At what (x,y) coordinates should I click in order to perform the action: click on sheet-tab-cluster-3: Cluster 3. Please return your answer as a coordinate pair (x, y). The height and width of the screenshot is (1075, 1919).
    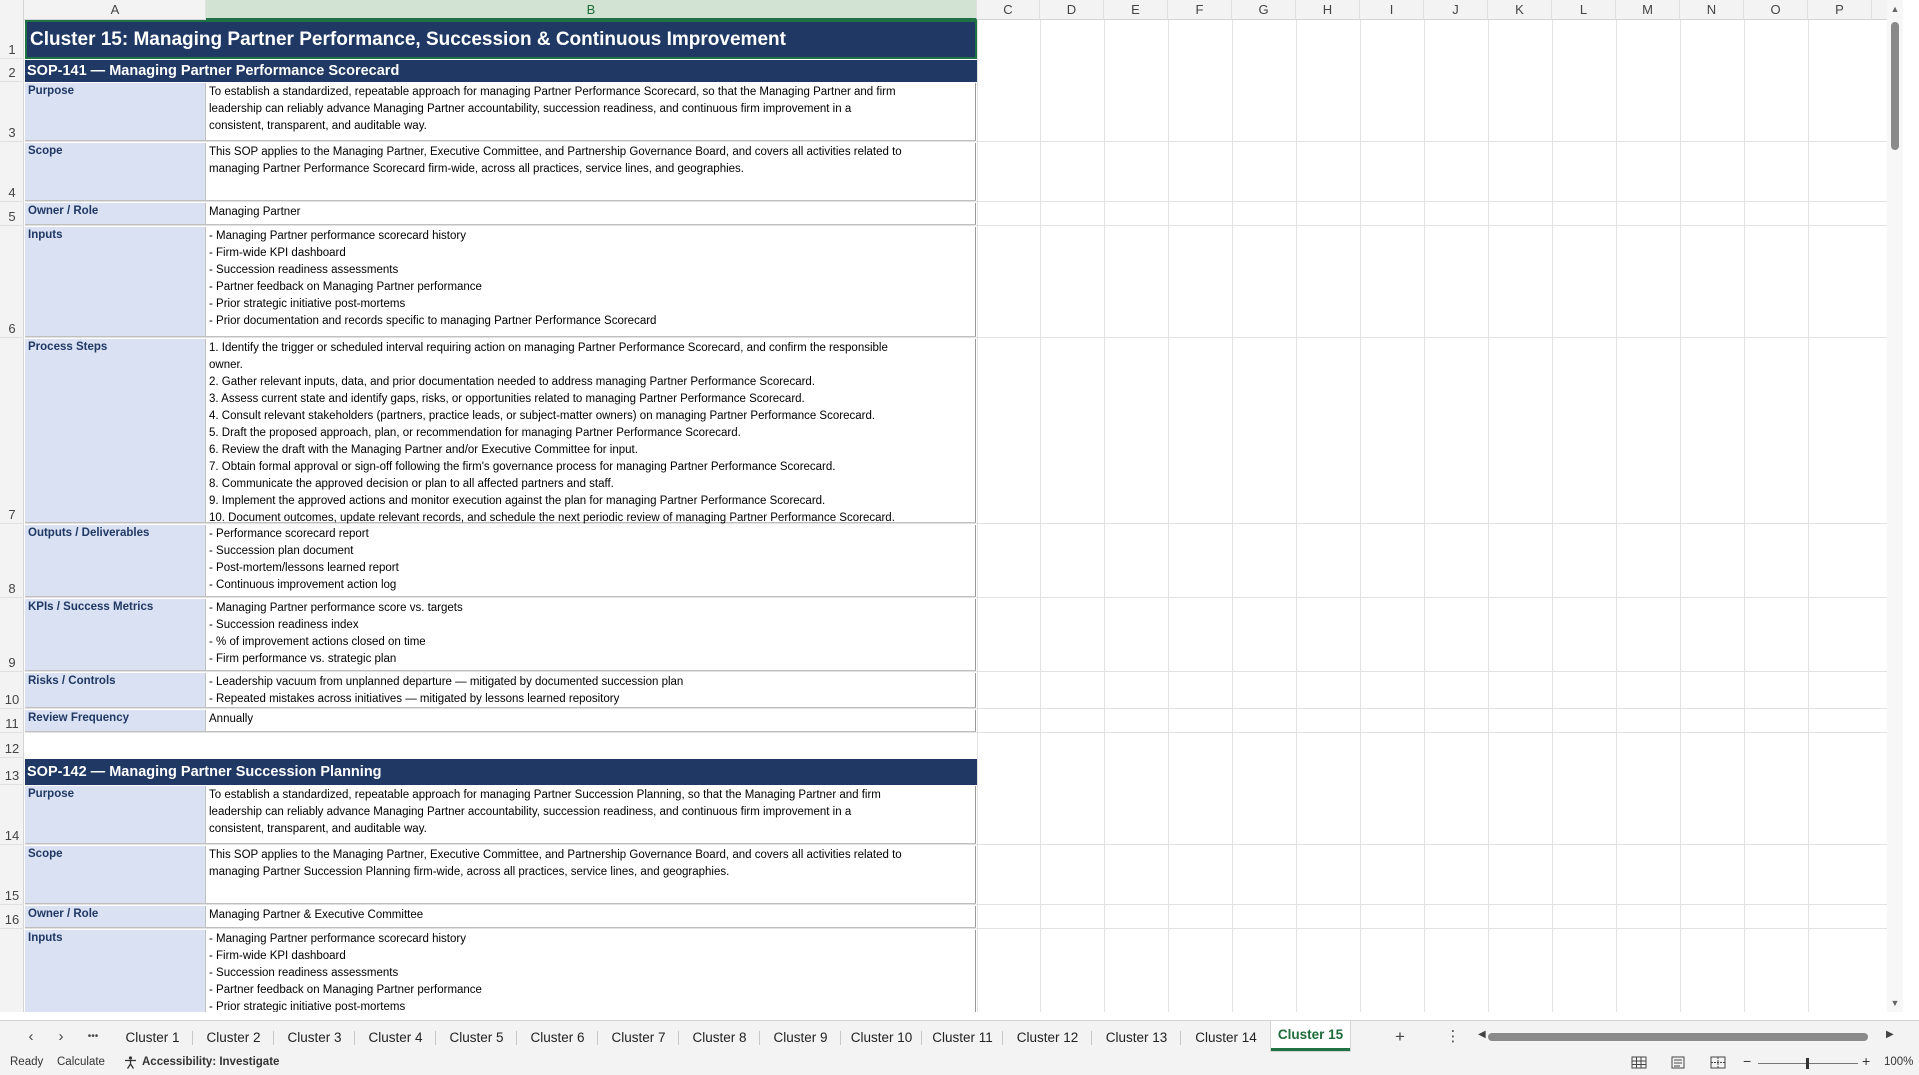
    Looking at the image, I should click on (314, 1038).